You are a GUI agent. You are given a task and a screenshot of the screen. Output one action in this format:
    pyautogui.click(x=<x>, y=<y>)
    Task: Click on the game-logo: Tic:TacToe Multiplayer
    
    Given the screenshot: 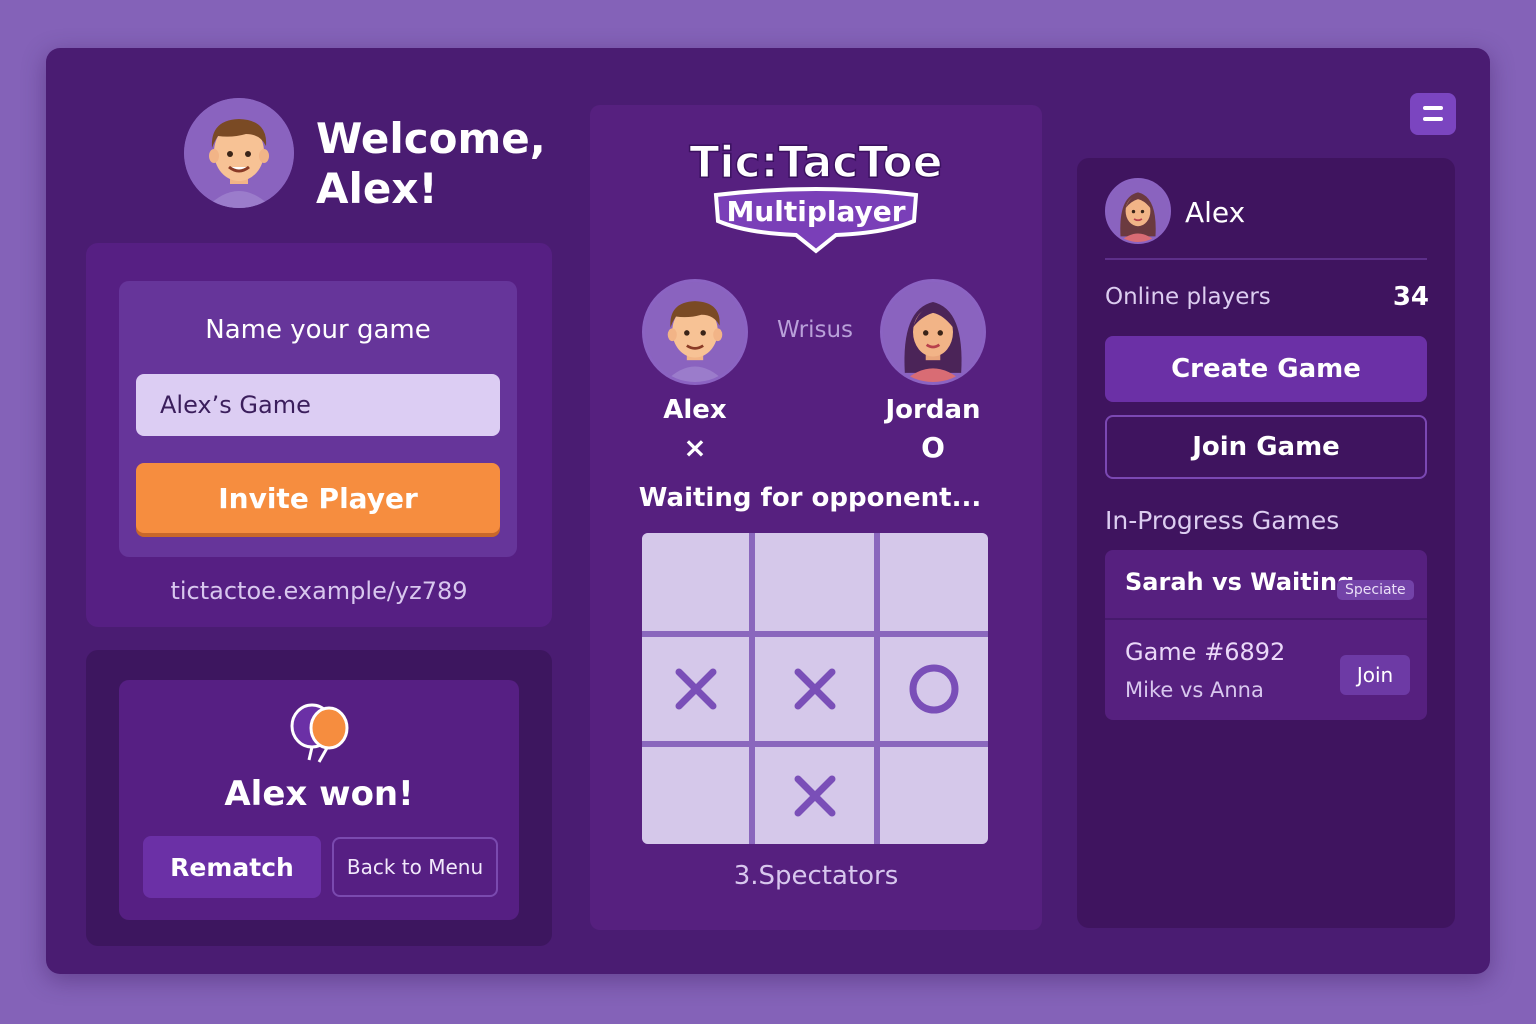 What is the action you would take?
    pyautogui.click(x=816, y=195)
    